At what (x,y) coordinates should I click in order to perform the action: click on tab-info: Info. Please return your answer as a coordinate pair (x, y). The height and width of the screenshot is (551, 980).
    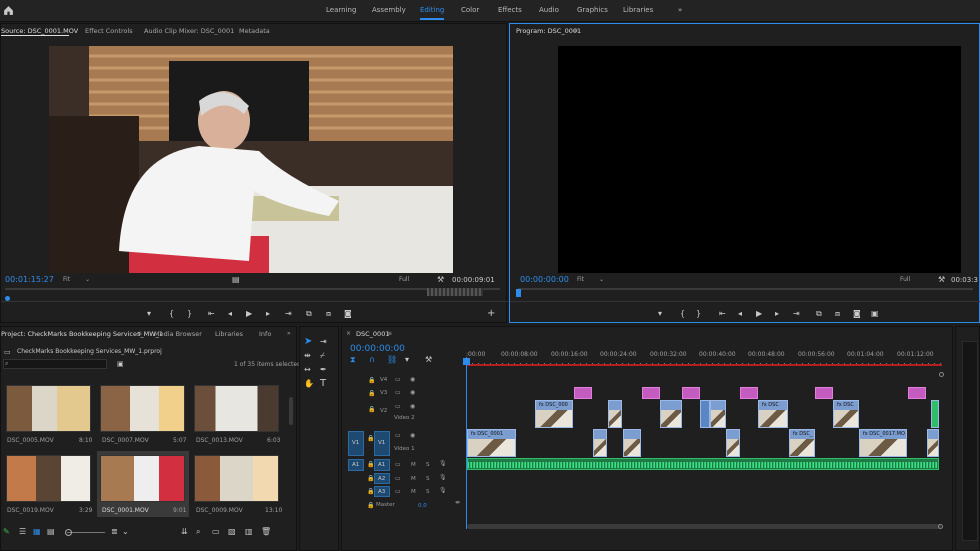
    Looking at the image, I should click on (265, 334).